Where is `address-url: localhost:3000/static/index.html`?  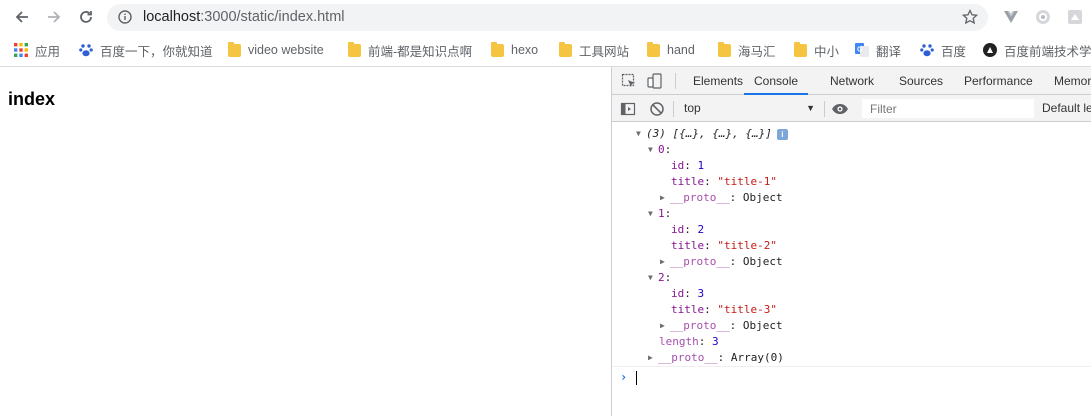
address-url: localhost:3000/static/index.html is located at coordinates (244, 17).